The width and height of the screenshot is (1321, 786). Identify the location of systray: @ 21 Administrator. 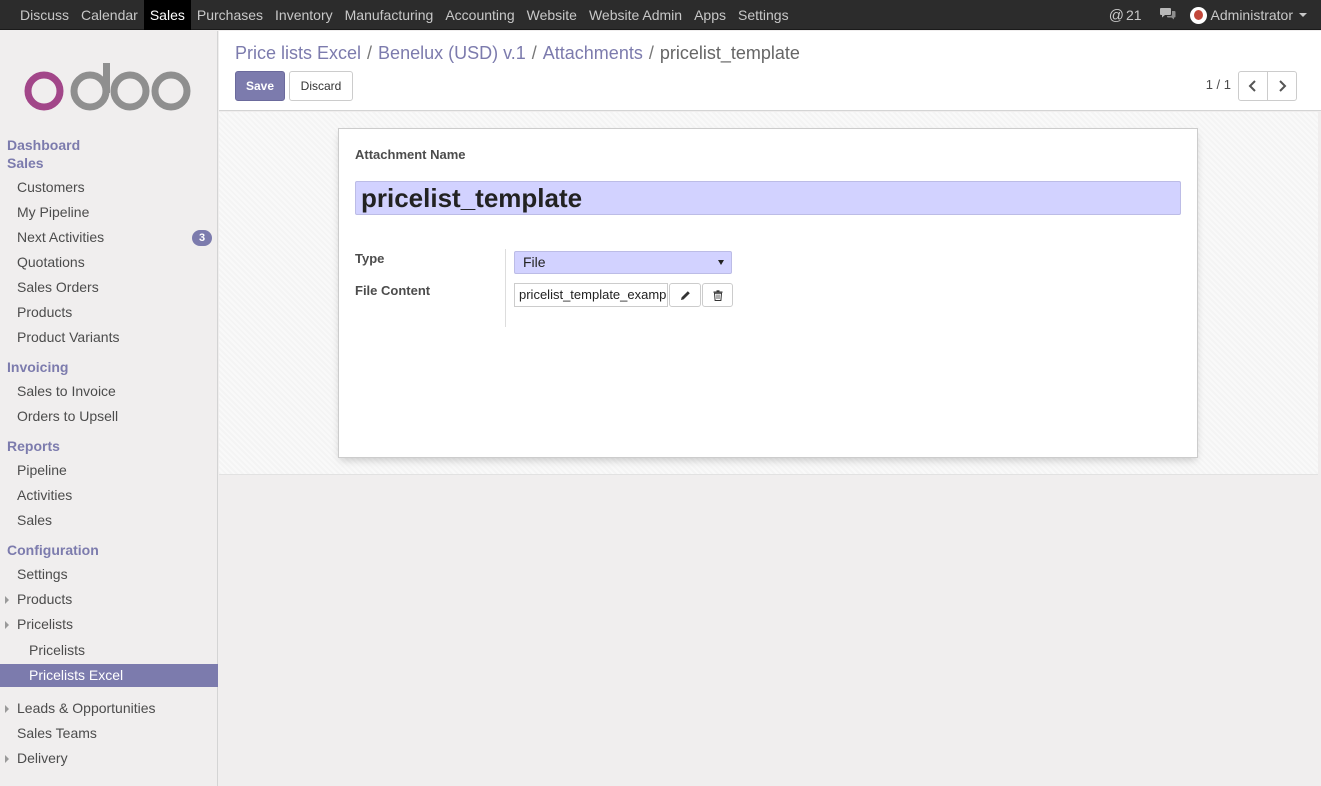
(1208, 15).